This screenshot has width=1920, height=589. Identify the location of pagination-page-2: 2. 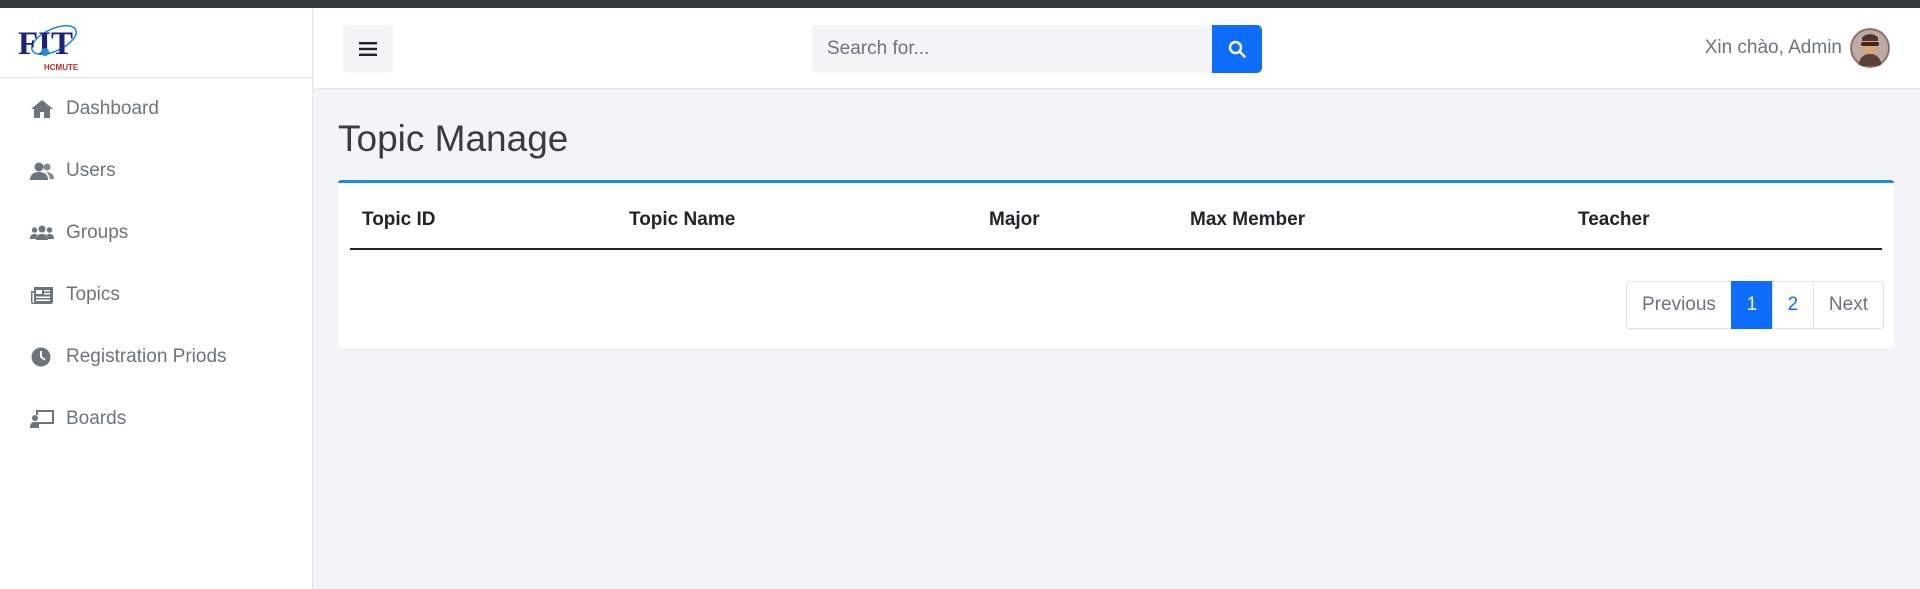
(1792, 305).